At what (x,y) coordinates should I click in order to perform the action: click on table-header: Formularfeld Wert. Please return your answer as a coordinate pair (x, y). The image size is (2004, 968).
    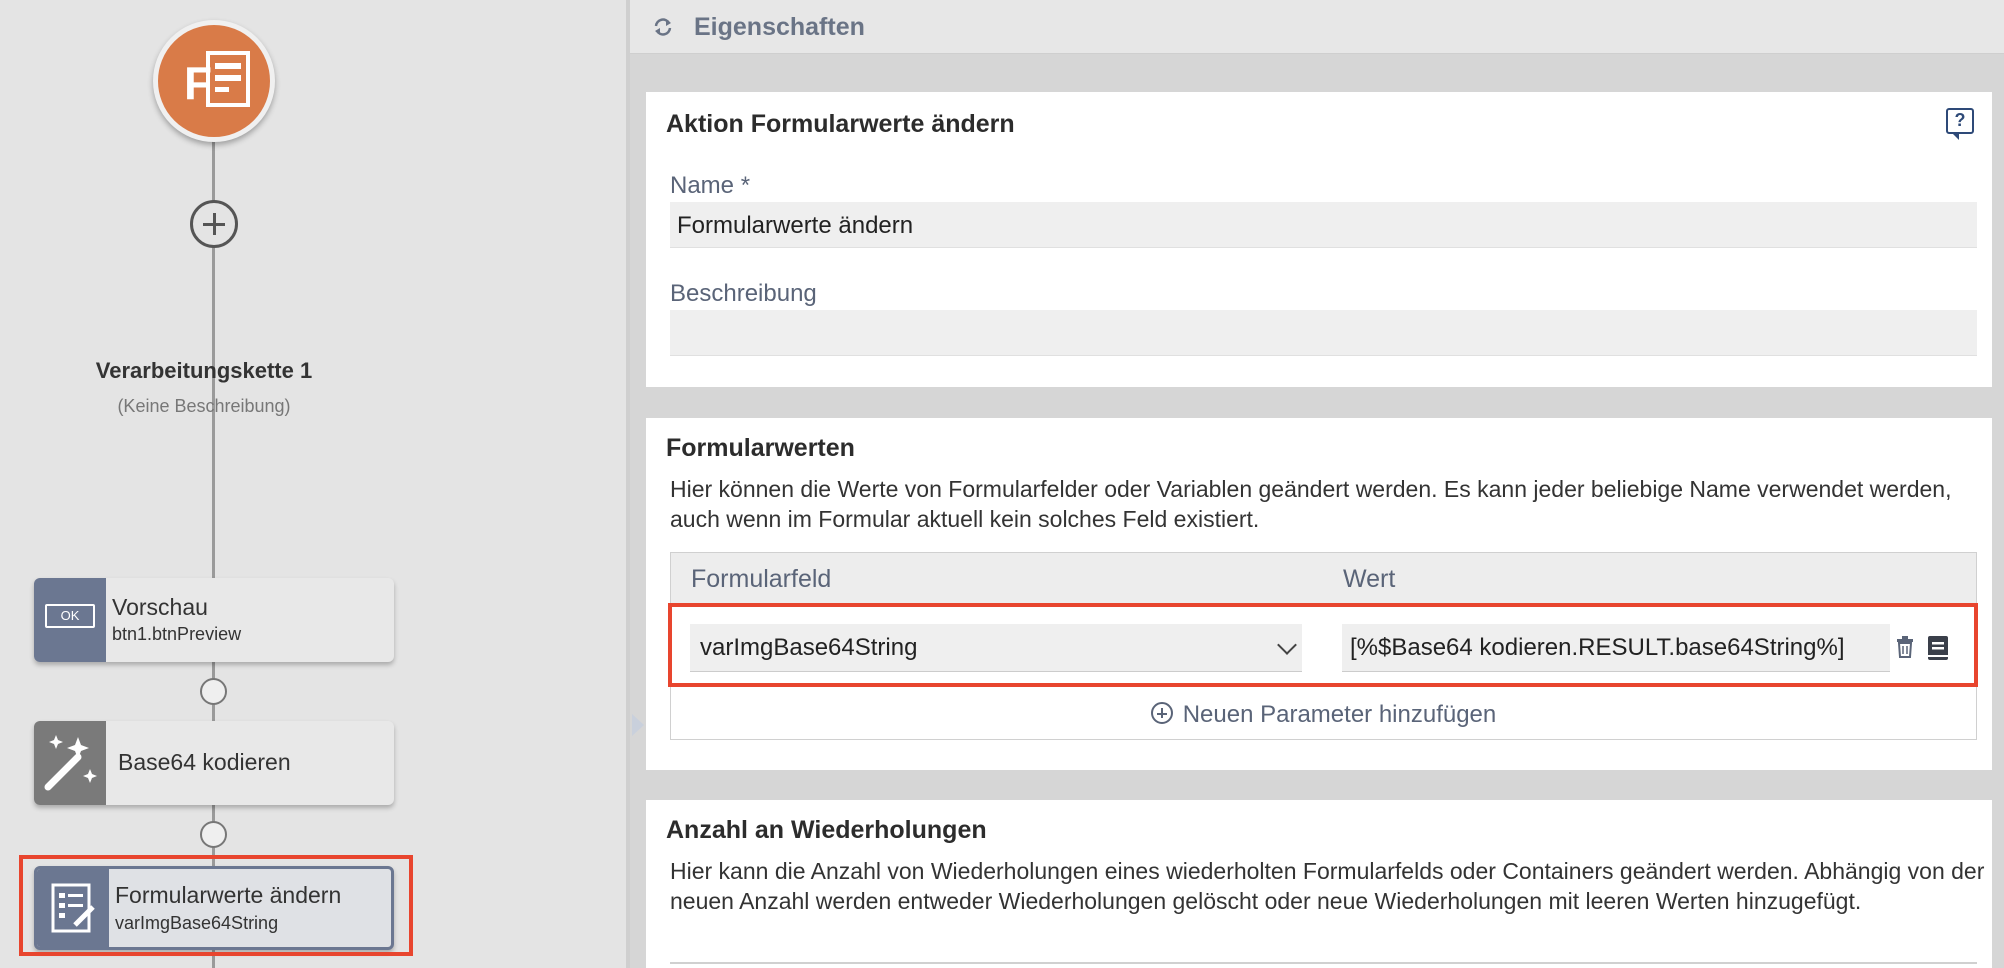
    Looking at the image, I should click on (1323, 578).